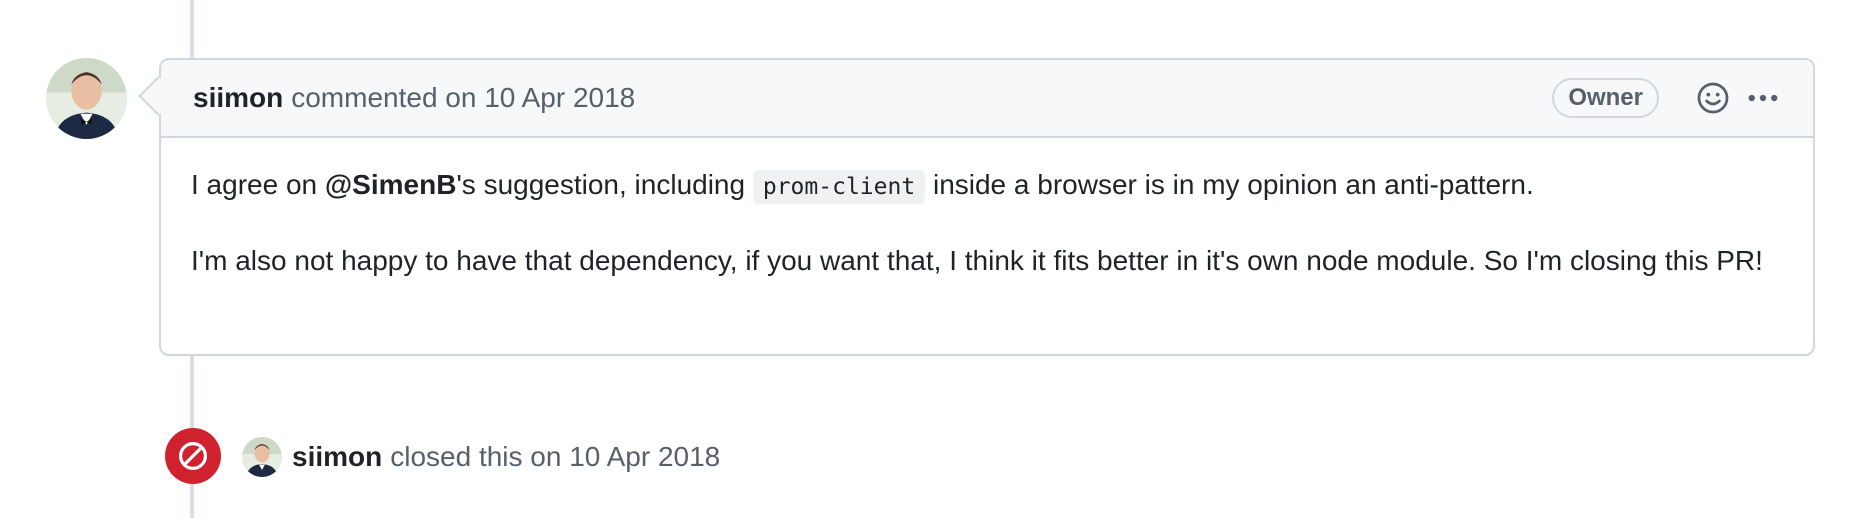  I want to click on circle-slash-icon, so click(193, 456).